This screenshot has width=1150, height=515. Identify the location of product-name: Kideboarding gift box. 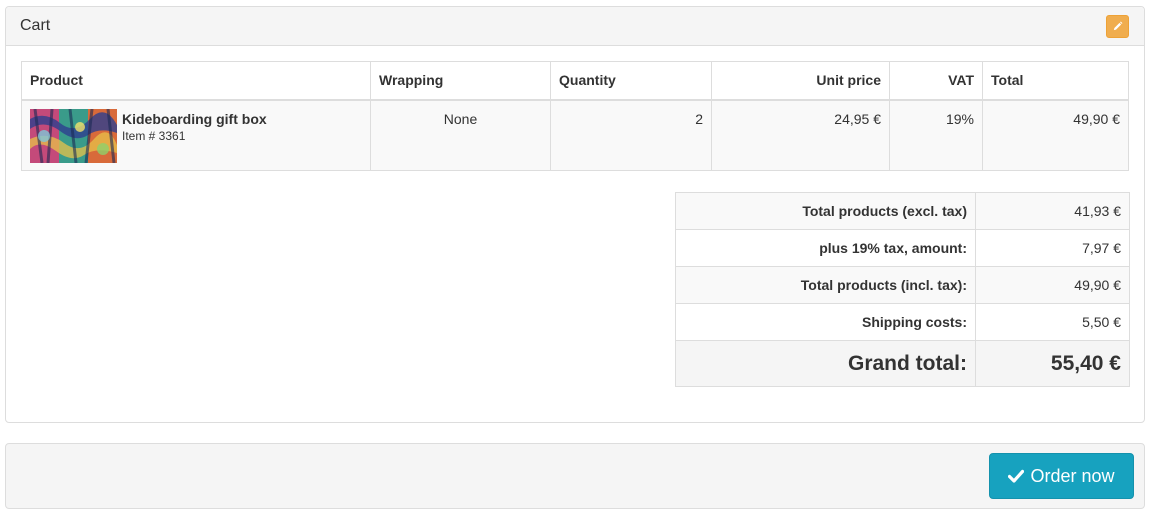
(194, 119).